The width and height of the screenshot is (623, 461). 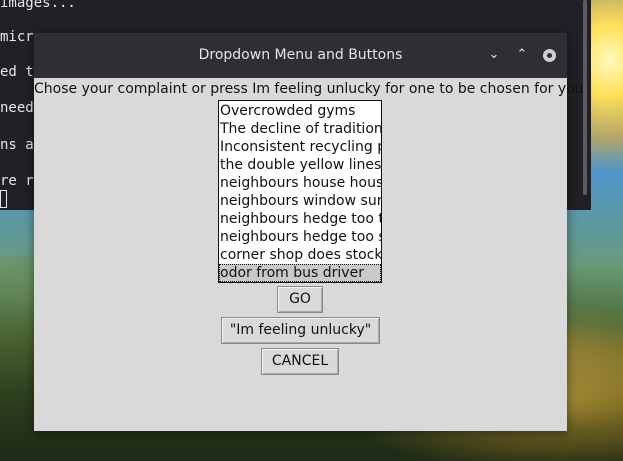 What do you see at coordinates (494, 55) in the screenshot?
I see `minimize-icon: ⌄` at bounding box center [494, 55].